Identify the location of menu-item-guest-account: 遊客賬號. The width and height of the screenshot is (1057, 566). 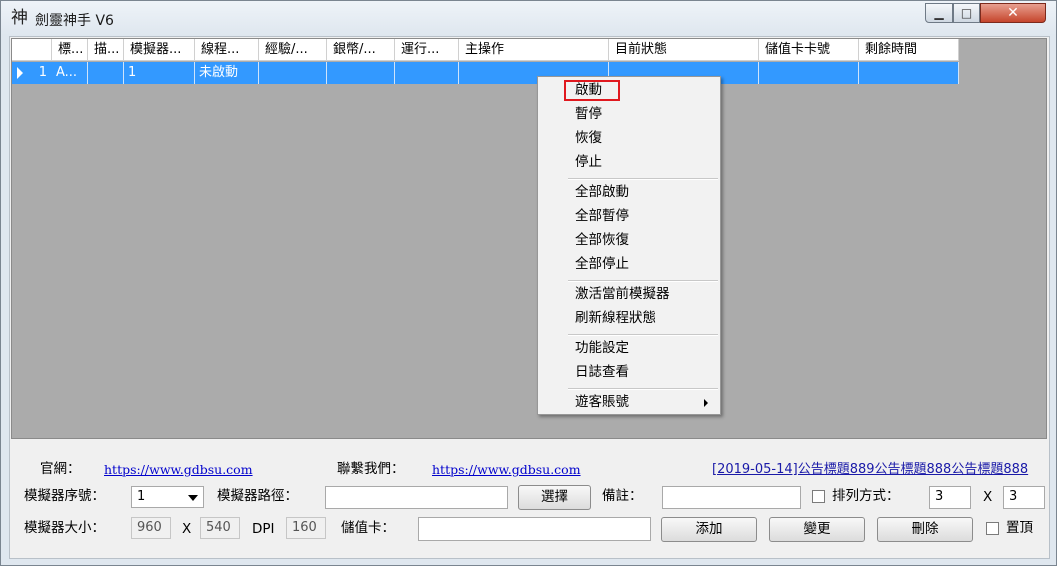
(602, 402).